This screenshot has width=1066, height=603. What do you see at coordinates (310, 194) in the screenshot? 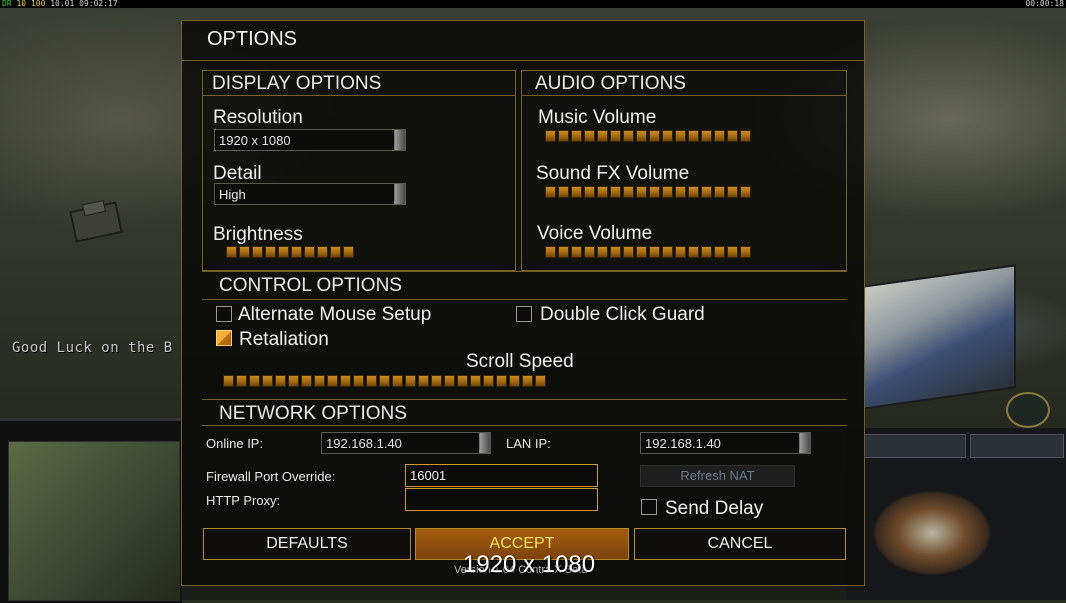
I see `detail-dropdown: High` at bounding box center [310, 194].